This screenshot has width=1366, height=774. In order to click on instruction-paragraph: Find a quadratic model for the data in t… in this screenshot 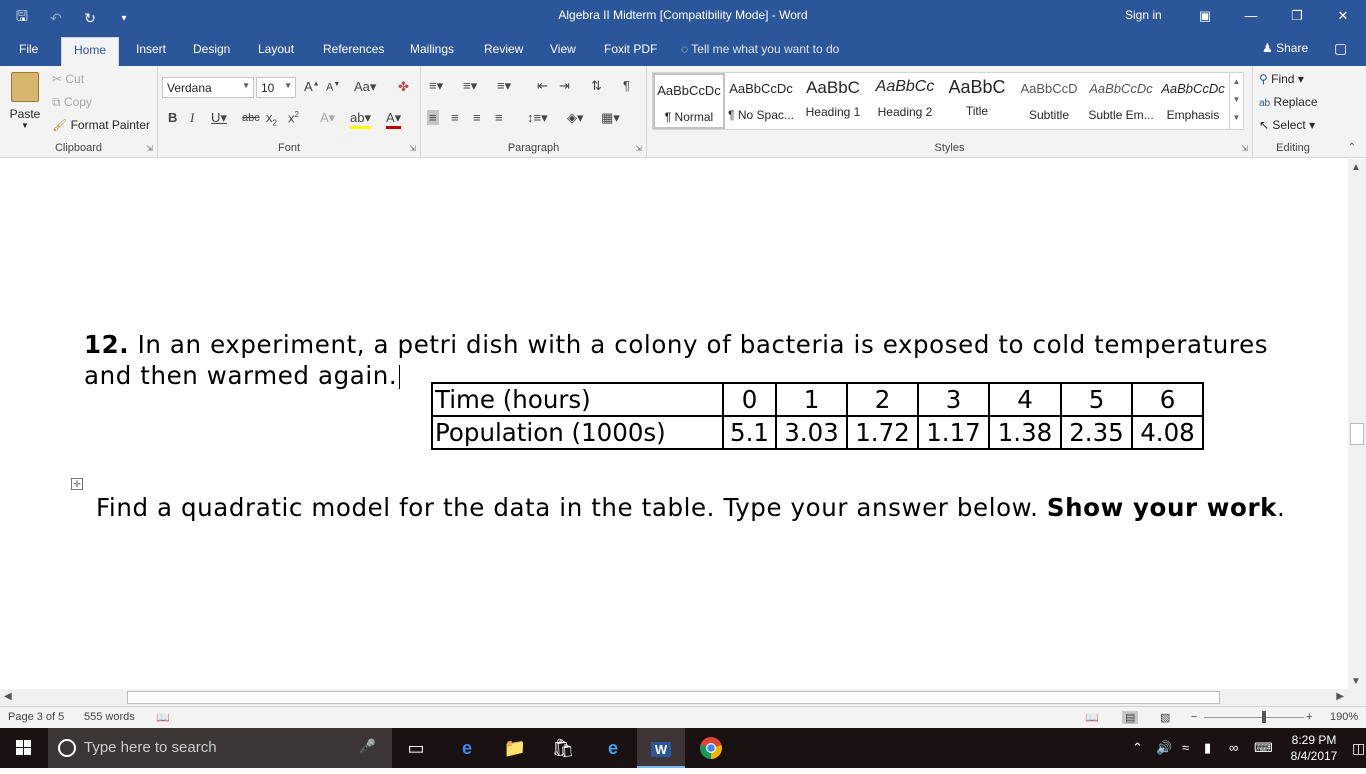, I will do `click(690, 507)`.